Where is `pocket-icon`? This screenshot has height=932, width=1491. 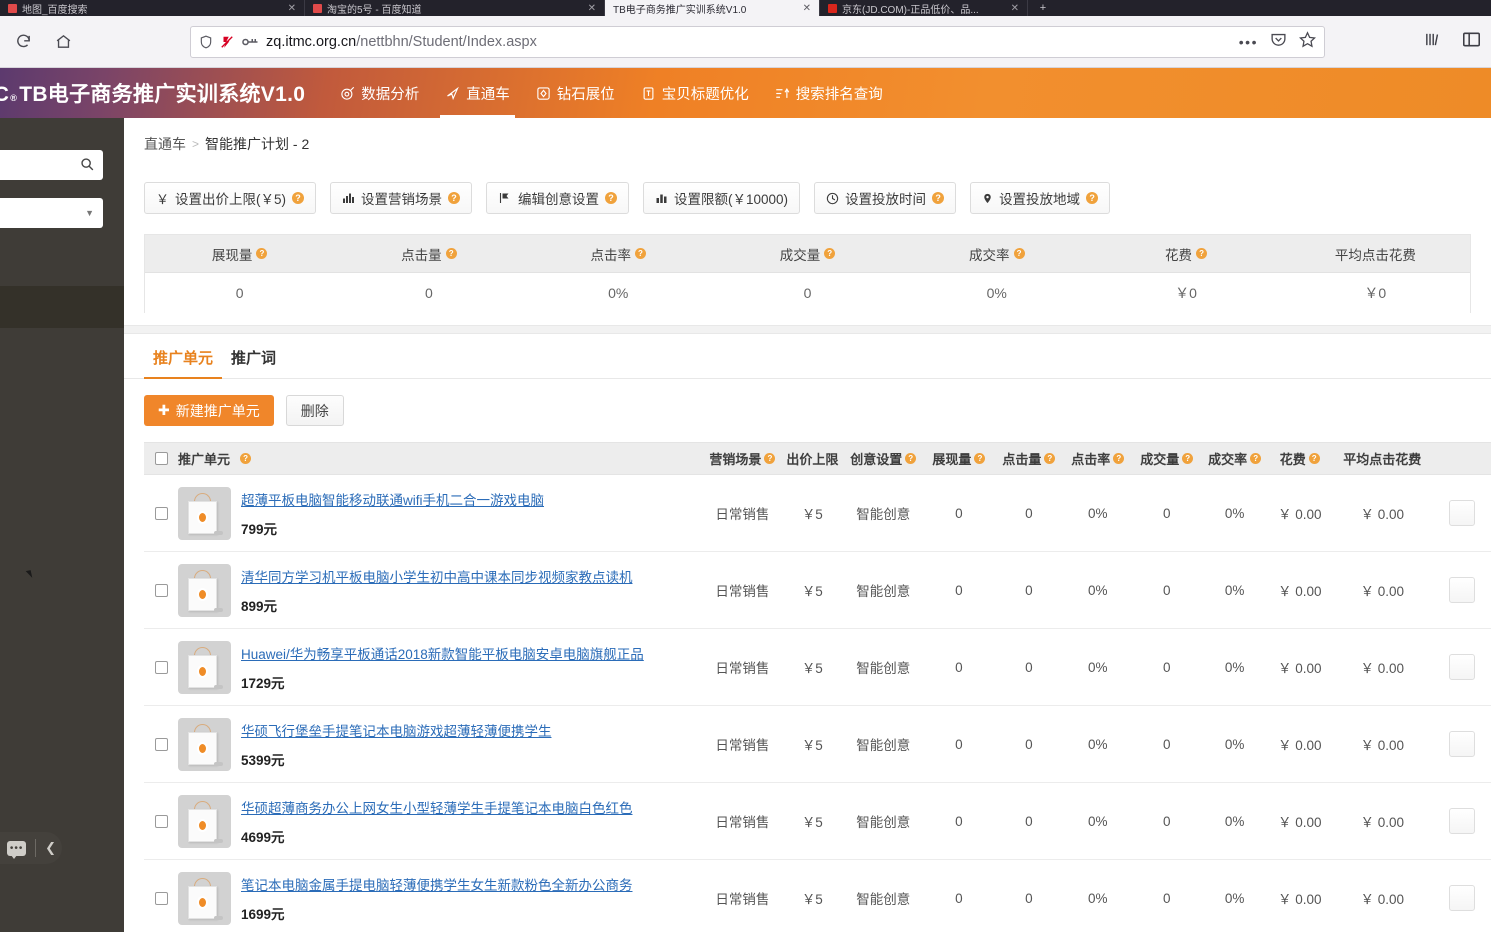
pocket-icon is located at coordinates (1278, 41).